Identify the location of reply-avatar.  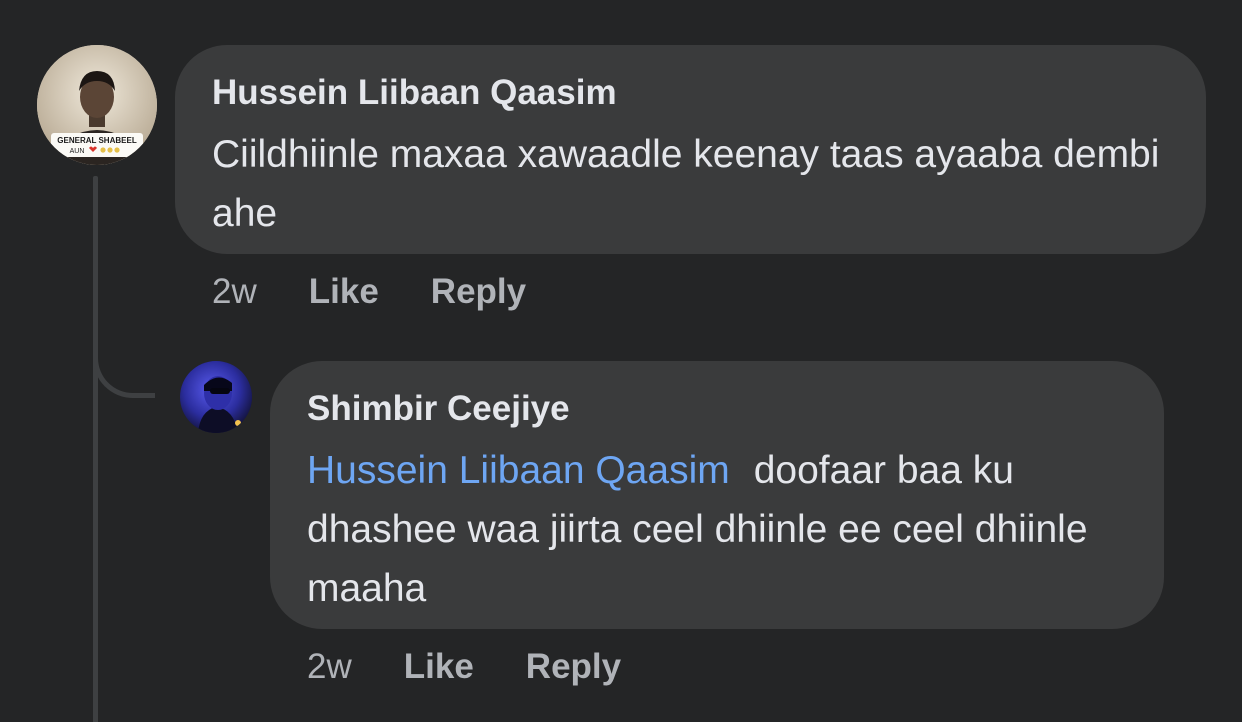
(216, 397).